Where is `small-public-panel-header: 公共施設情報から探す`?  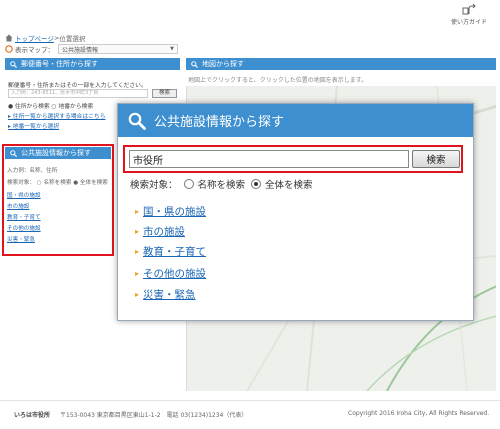
small-public-panel-header: 公共施設情報から探す is located at coordinates (58, 153).